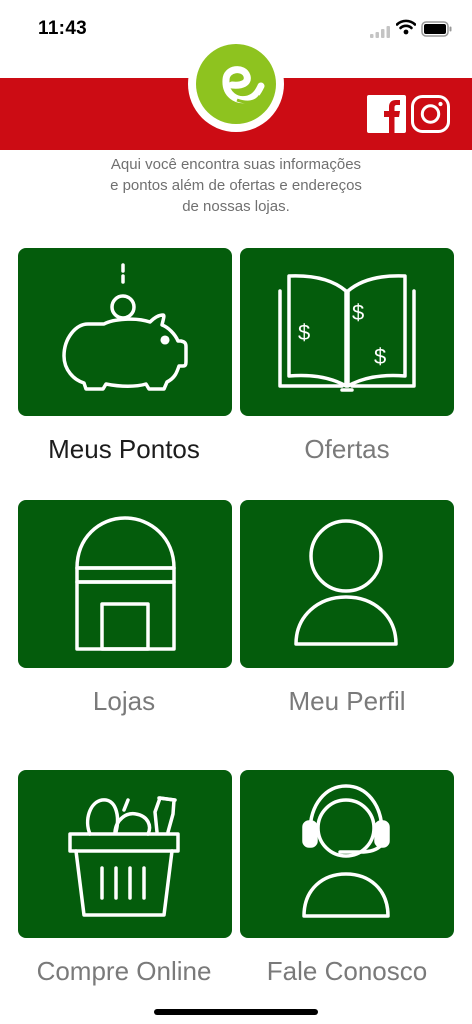 The height and width of the screenshot is (1024, 472). Describe the element at coordinates (386, 114) in the screenshot. I see `facebook-icon` at that location.